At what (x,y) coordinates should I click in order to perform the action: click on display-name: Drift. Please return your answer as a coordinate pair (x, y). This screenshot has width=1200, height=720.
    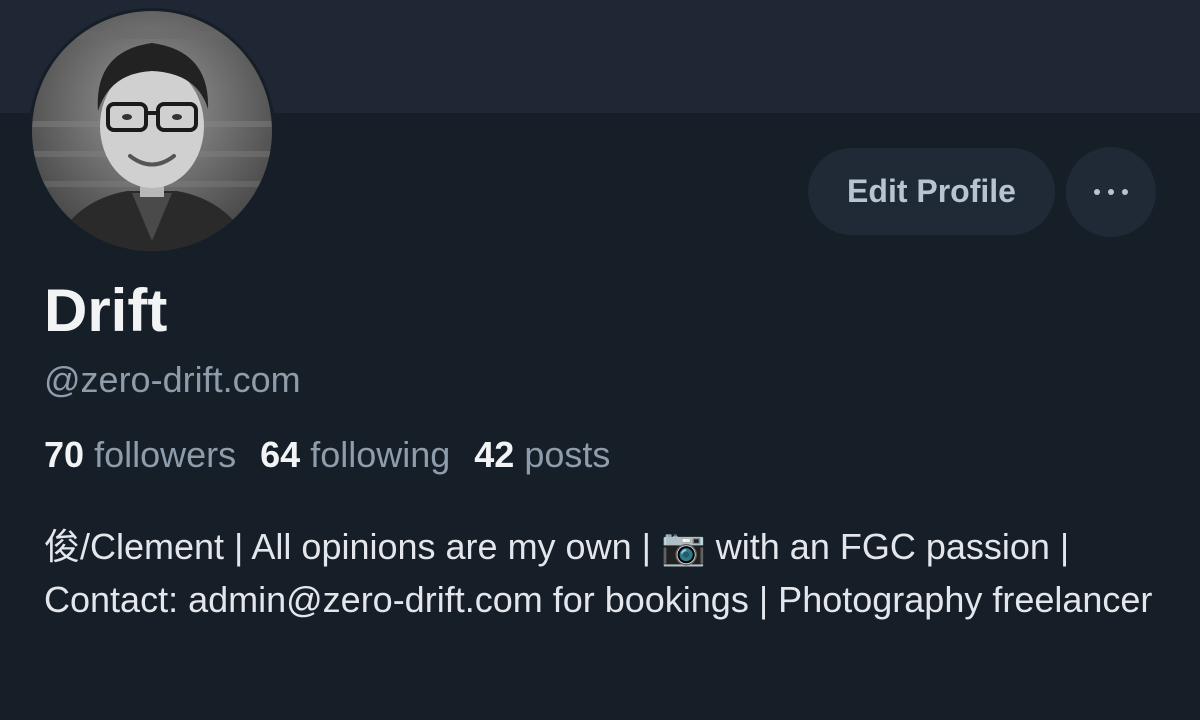
    Looking at the image, I should click on (106, 310).